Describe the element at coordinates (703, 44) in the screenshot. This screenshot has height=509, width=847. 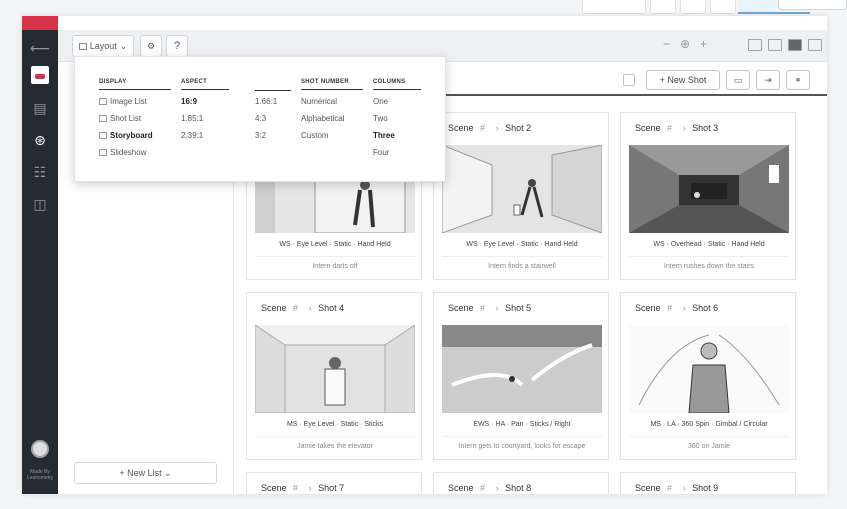
I see `zoom-in-button: +` at that location.